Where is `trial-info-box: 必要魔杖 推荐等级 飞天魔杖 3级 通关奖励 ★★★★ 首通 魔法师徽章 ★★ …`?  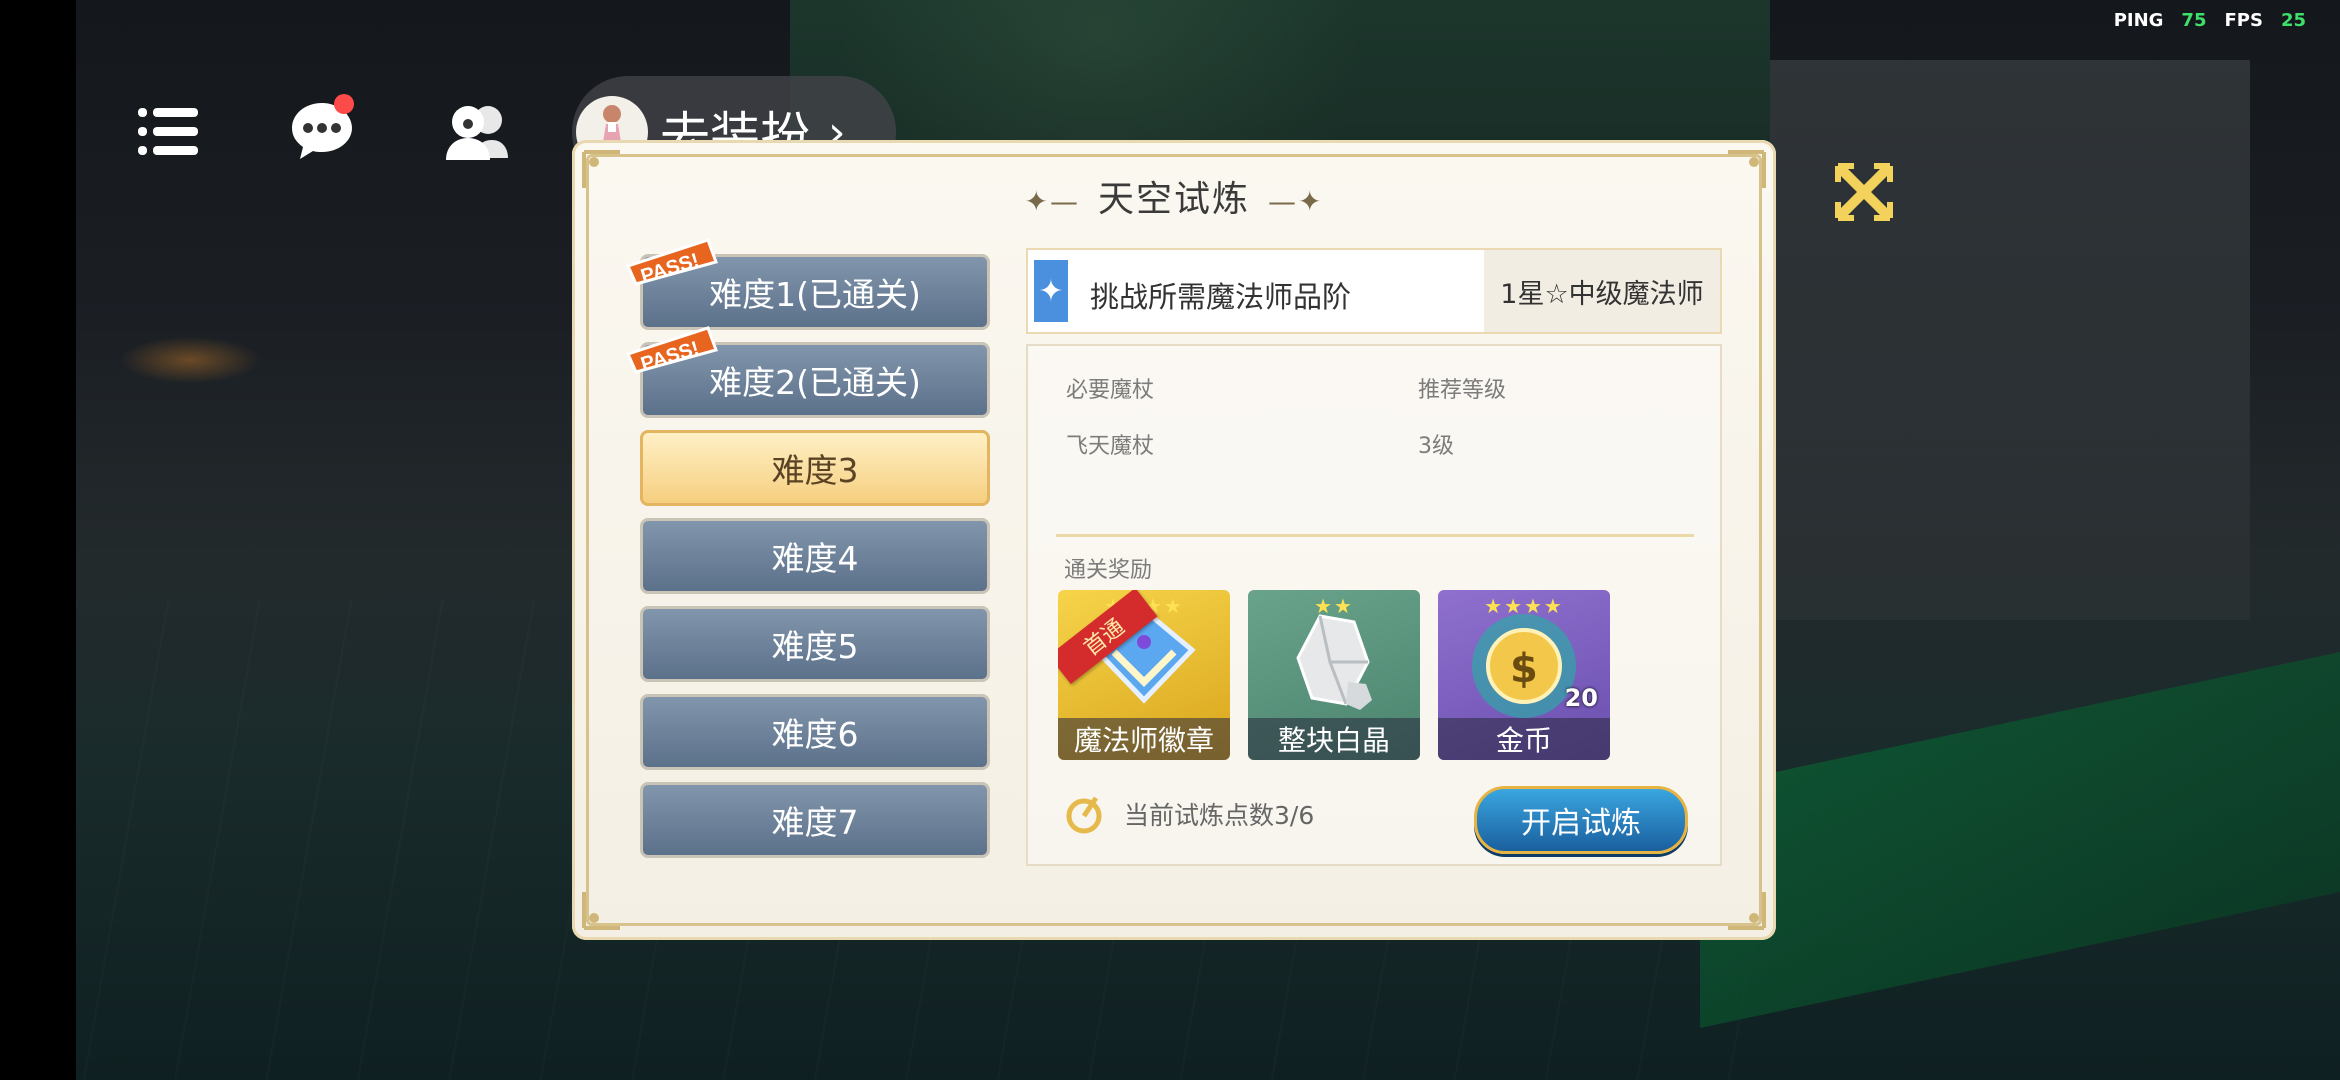 trial-info-box: 必要魔杖 推荐等级 飞天魔杖 3级 通关奖励 ★★★★ 首通 魔法师徽章 ★★ … is located at coordinates (1374, 605).